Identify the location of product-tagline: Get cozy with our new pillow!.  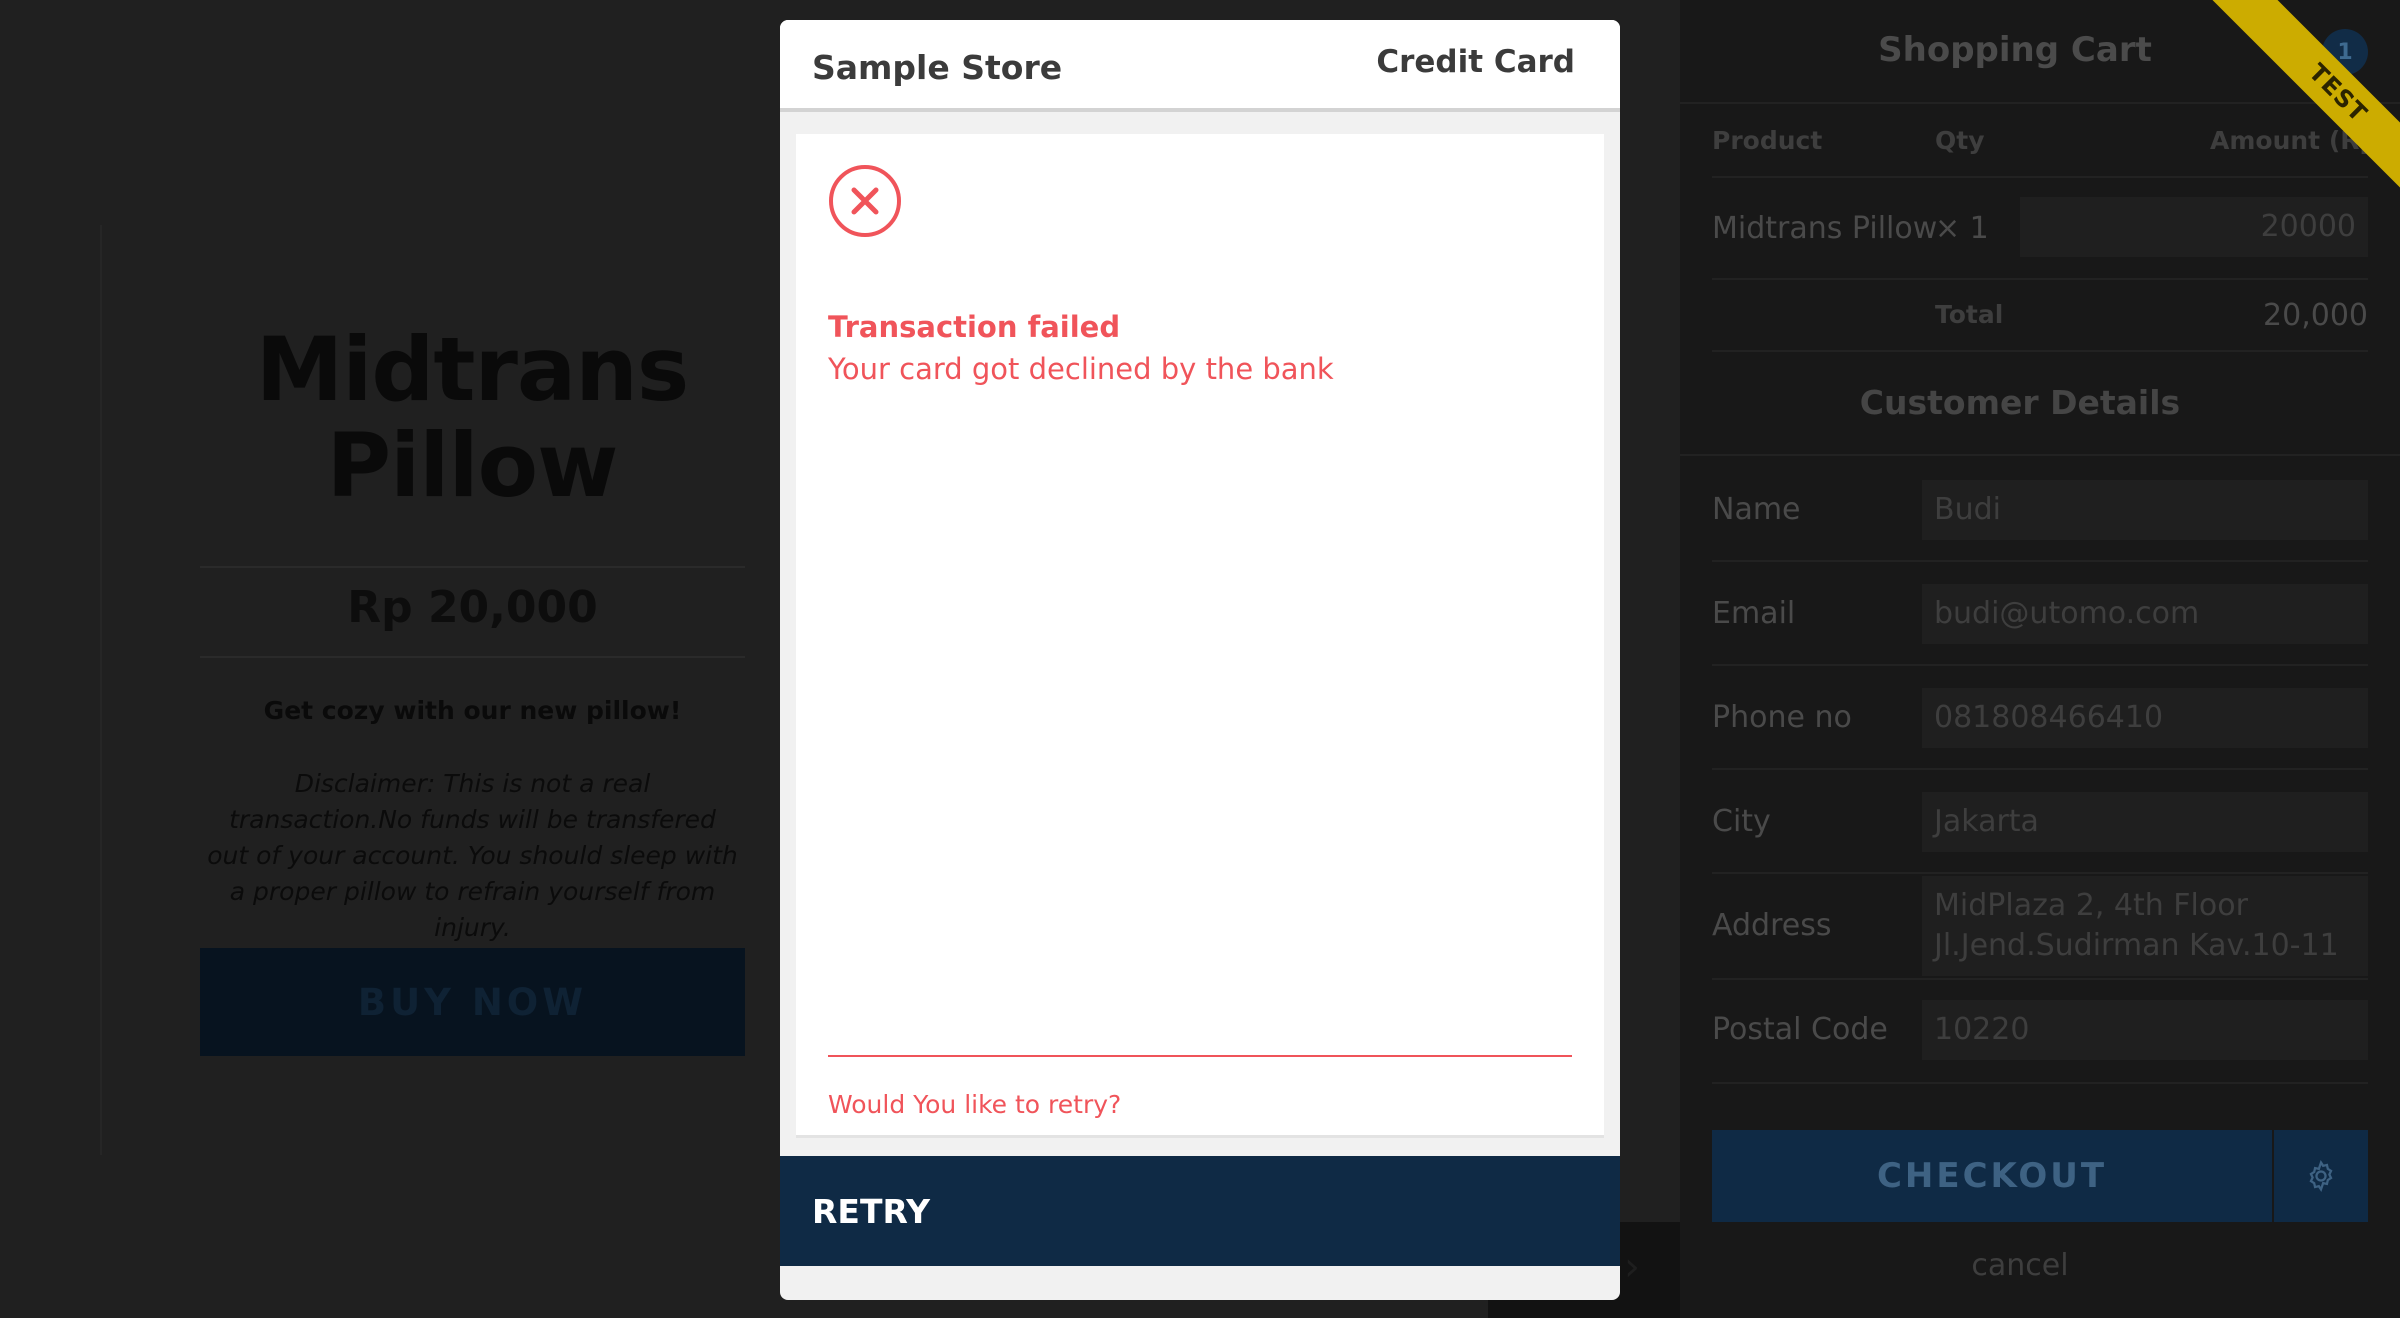
(472, 710).